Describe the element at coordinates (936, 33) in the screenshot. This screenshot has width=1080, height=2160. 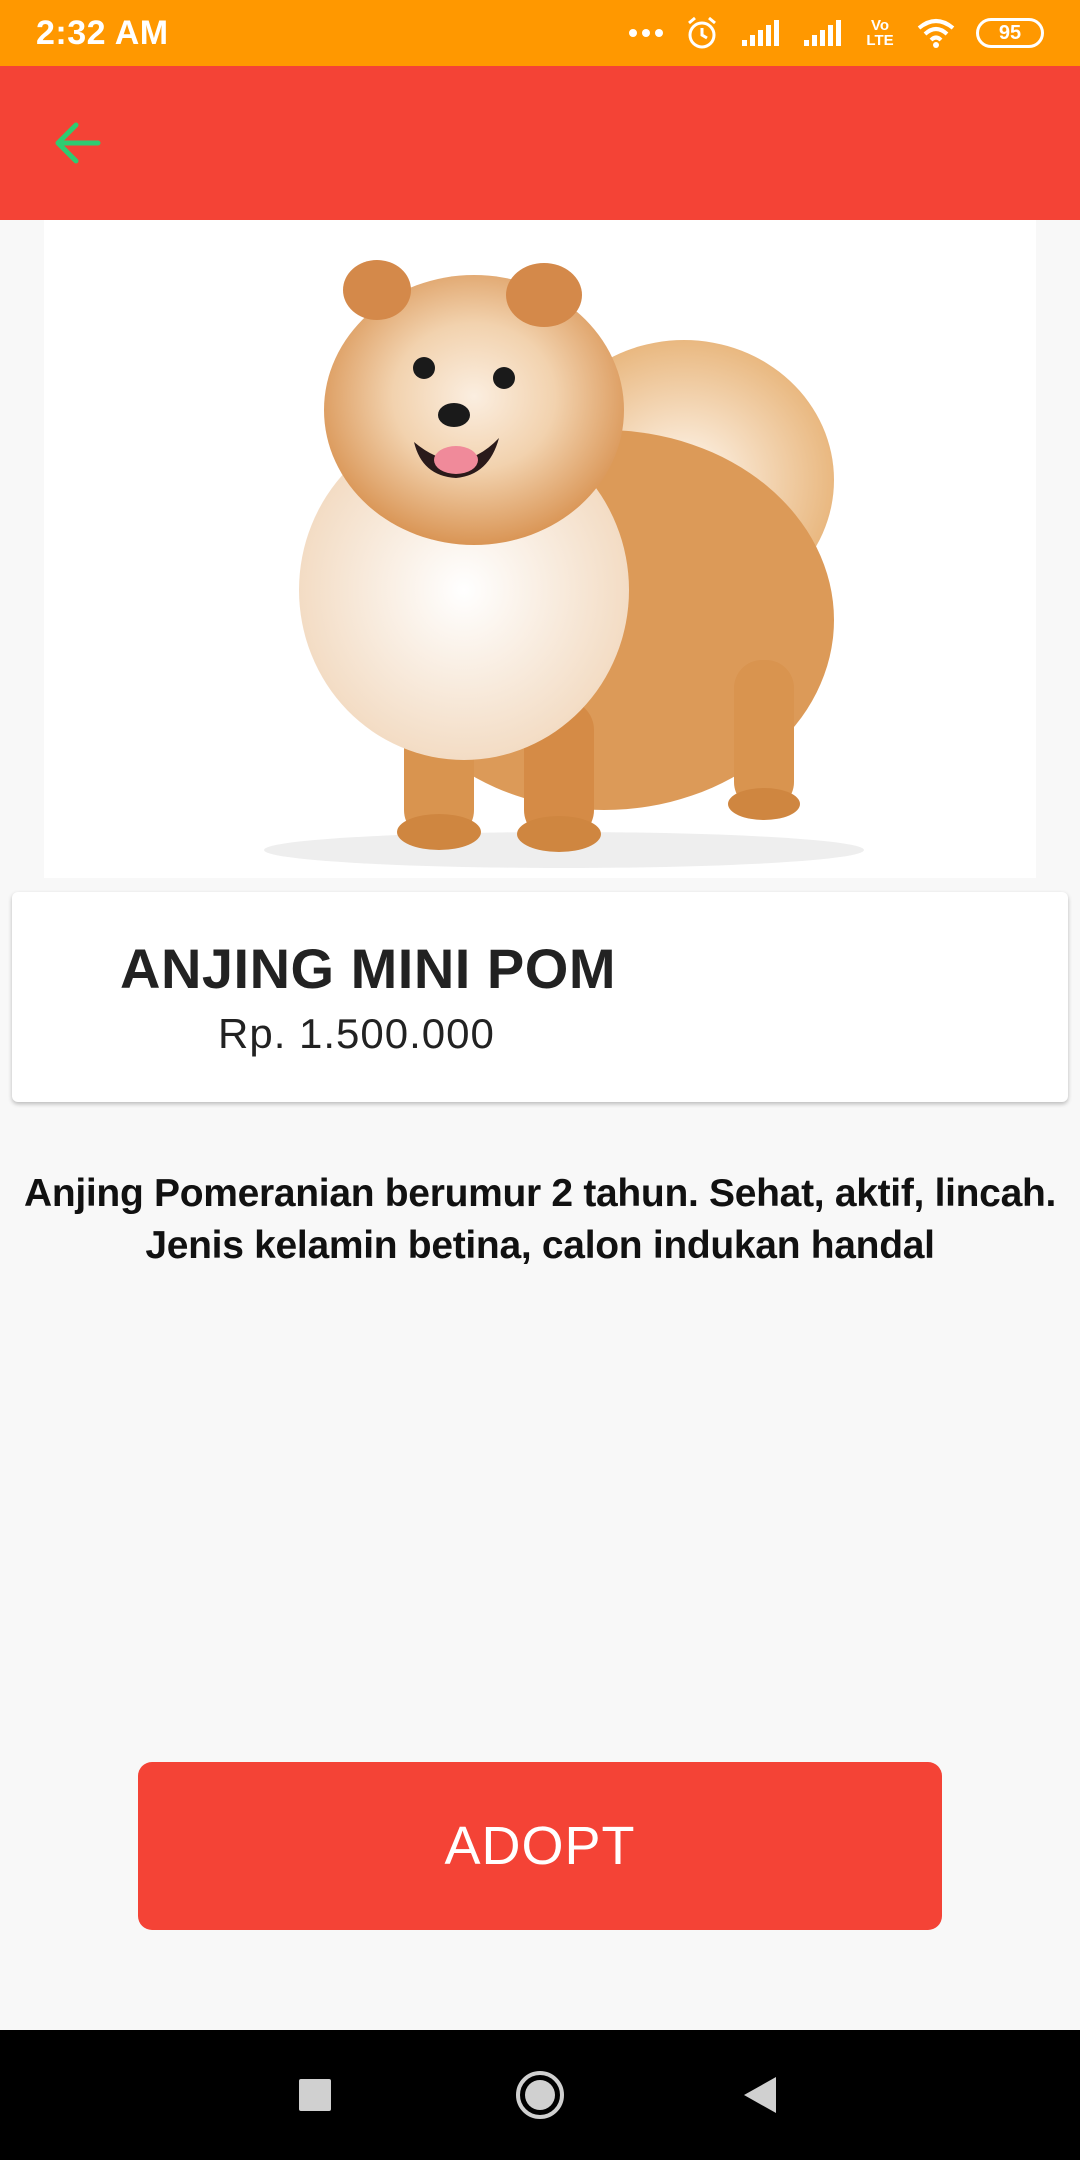
I see `wifi-icon` at that location.